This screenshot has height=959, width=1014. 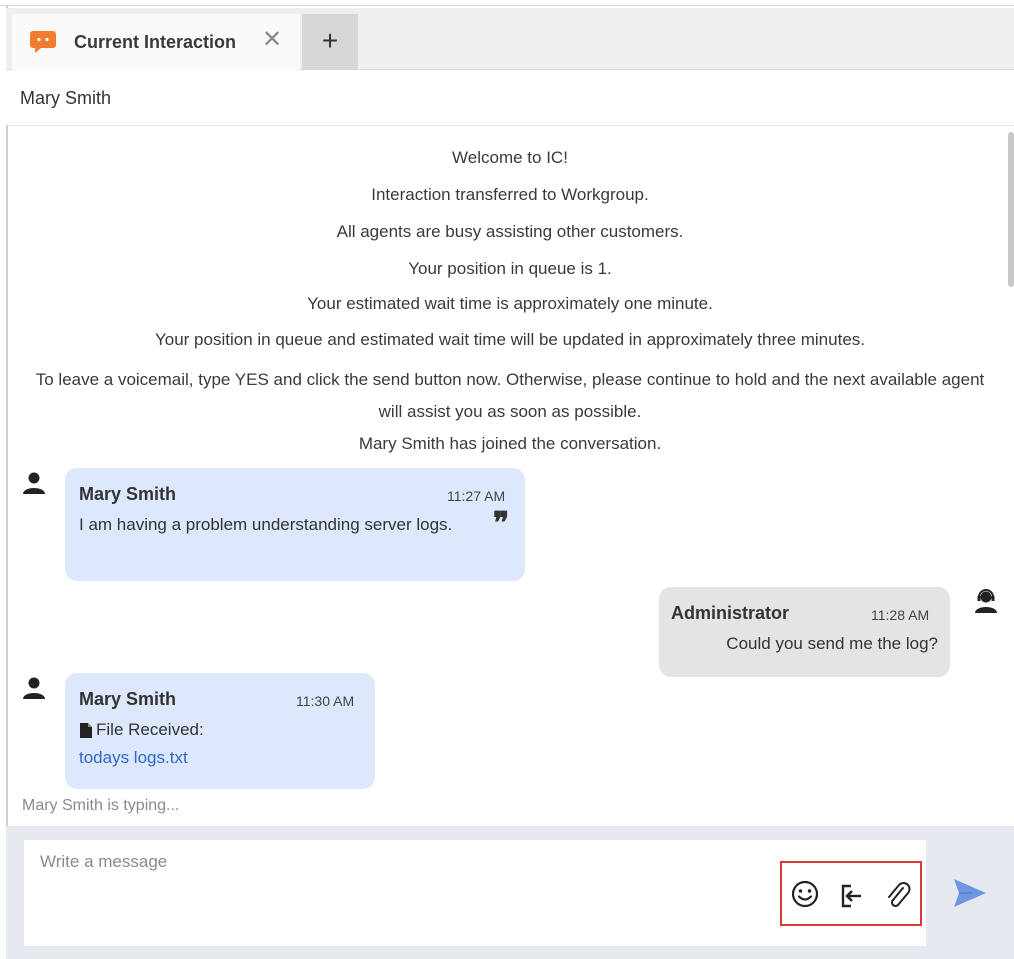 I want to click on close-icon: ✕, so click(x=272, y=40).